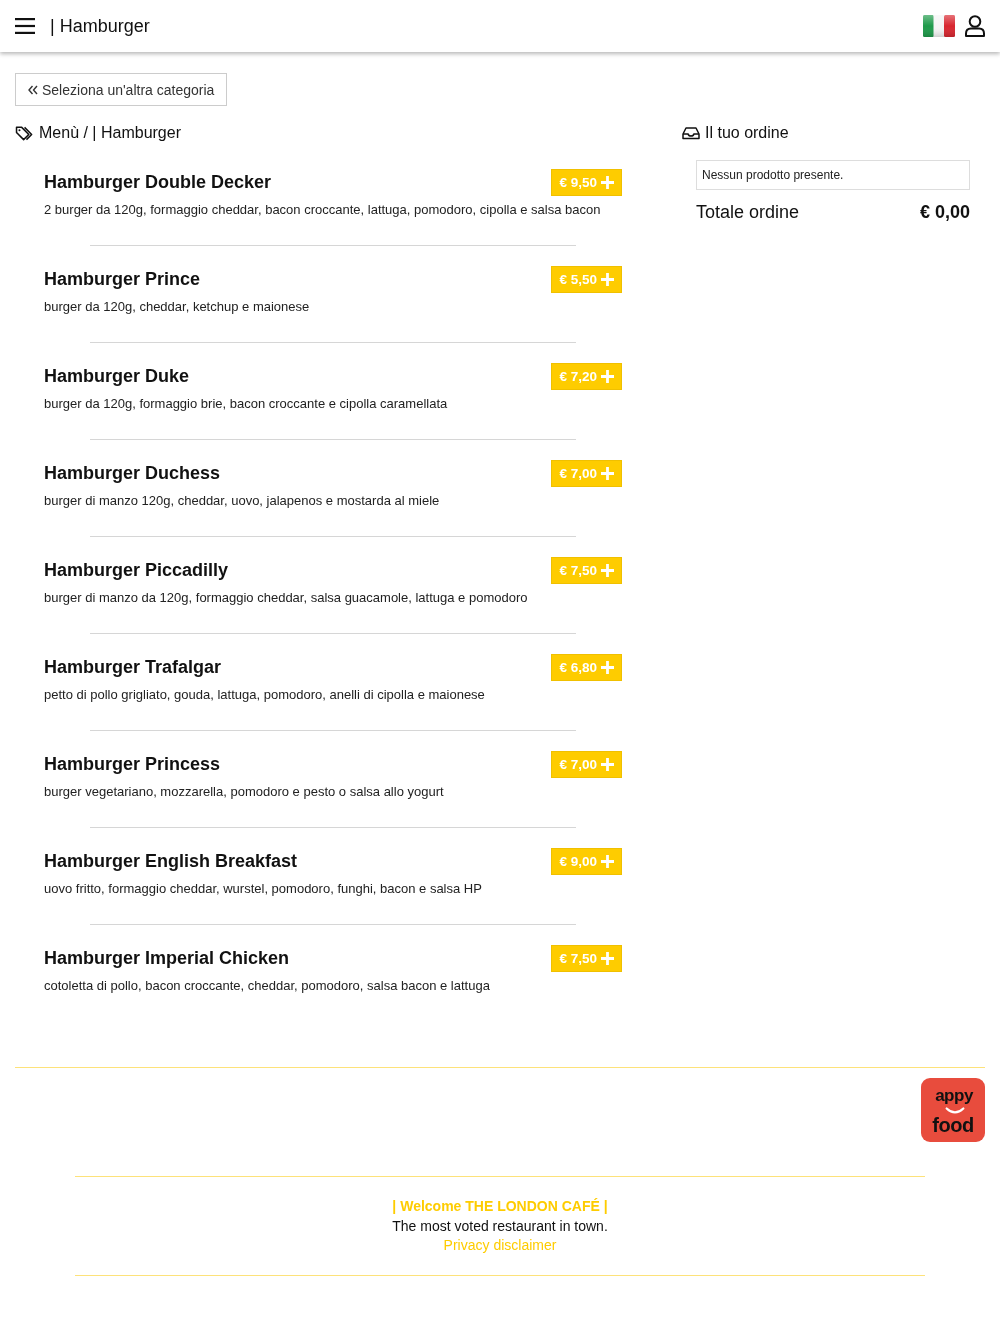 Image resolution: width=1000 pixels, height=1334 pixels. I want to click on add-price-button: € 6,80, so click(586, 667).